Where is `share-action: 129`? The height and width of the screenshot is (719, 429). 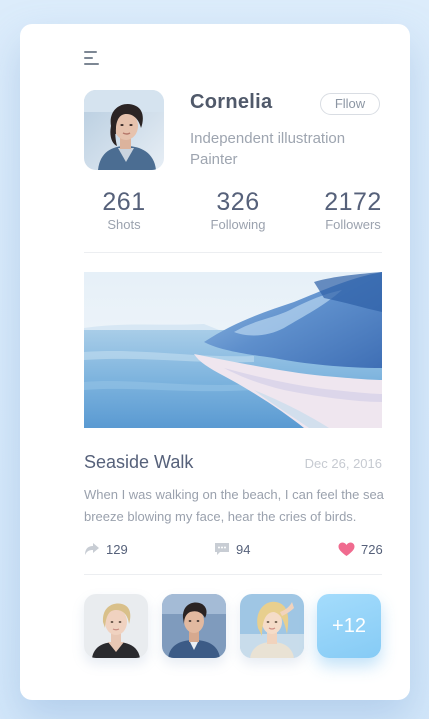 share-action: 129 is located at coordinates (106, 549).